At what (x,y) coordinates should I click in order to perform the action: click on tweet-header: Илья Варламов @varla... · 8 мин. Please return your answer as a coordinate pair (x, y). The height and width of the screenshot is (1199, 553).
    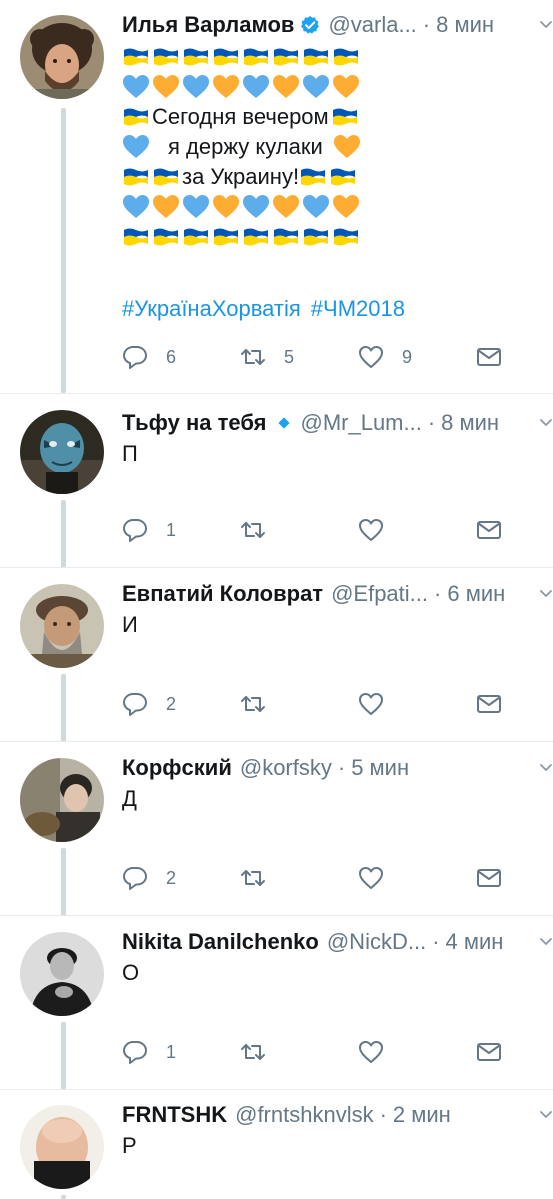
    Looking at the image, I should click on (337, 25).